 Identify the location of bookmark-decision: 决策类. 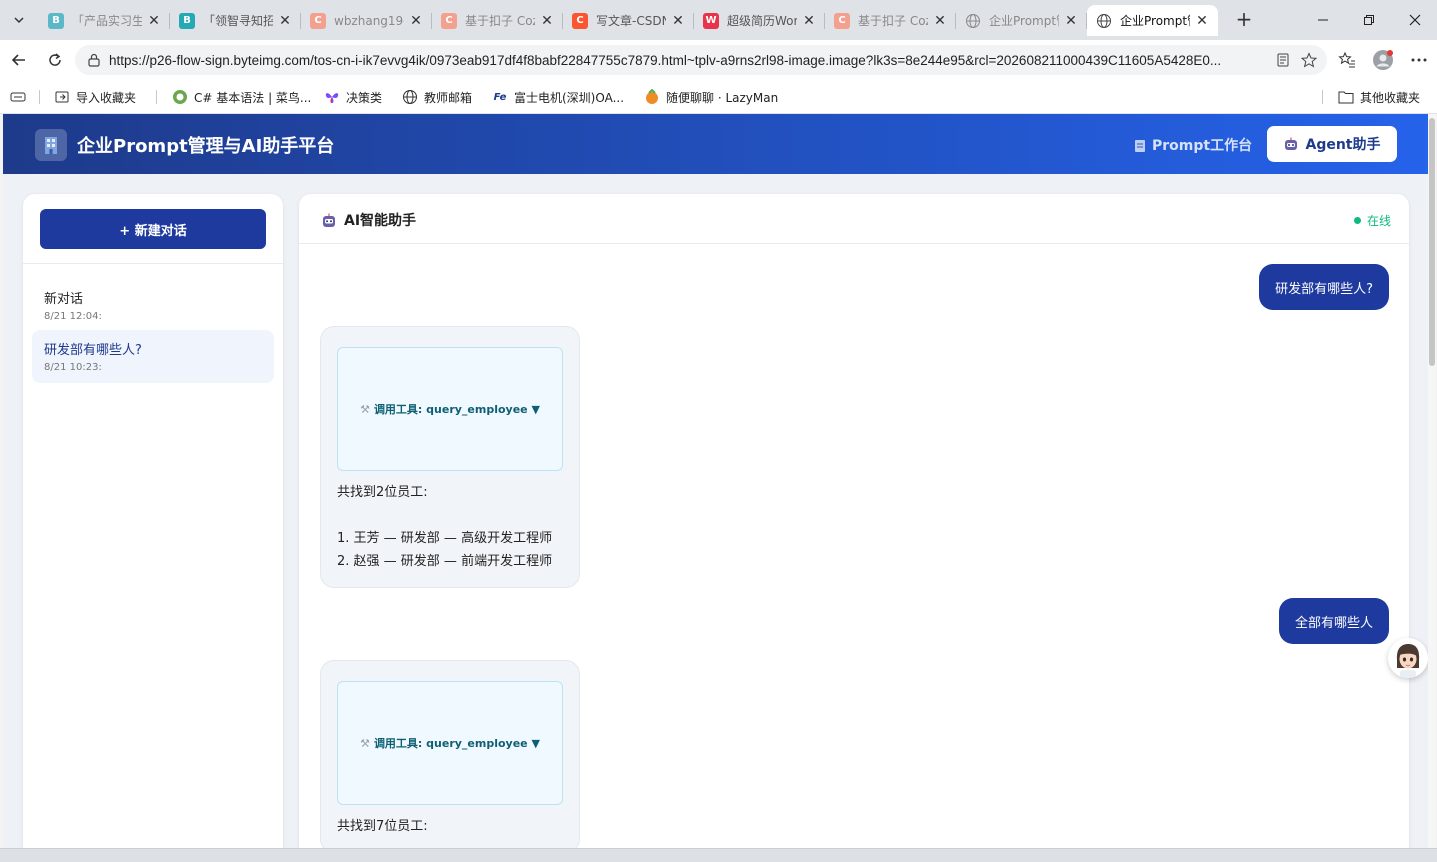
(353, 97).